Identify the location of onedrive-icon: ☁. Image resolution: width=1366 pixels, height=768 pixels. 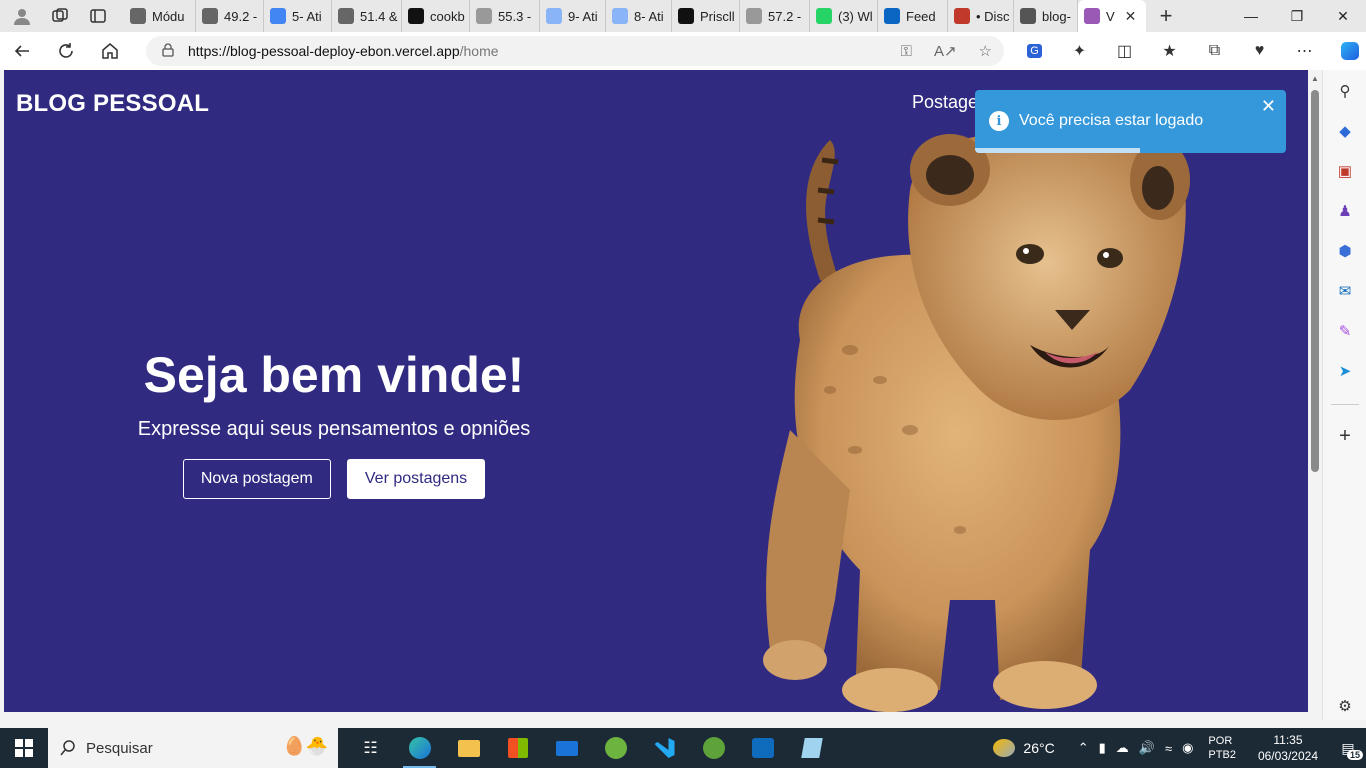
(1122, 748).